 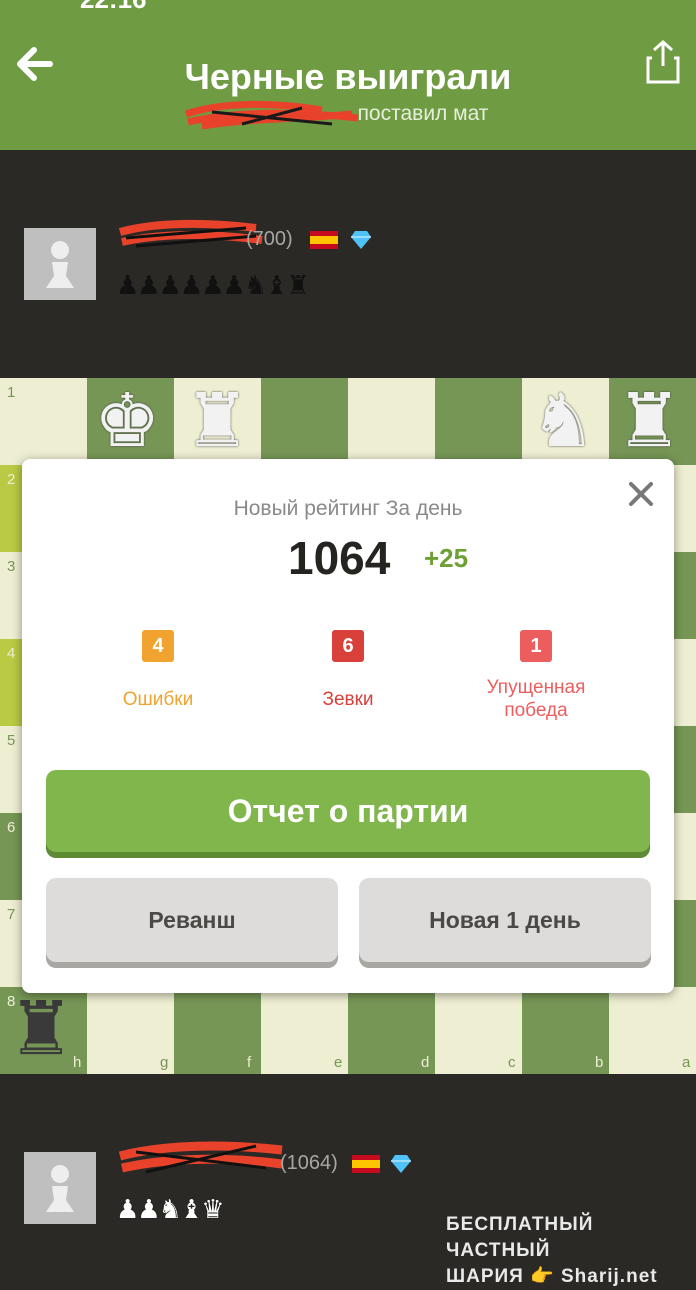 What do you see at coordinates (192, 920) in the screenshot?
I see `rematch-button: Реванш` at bounding box center [192, 920].